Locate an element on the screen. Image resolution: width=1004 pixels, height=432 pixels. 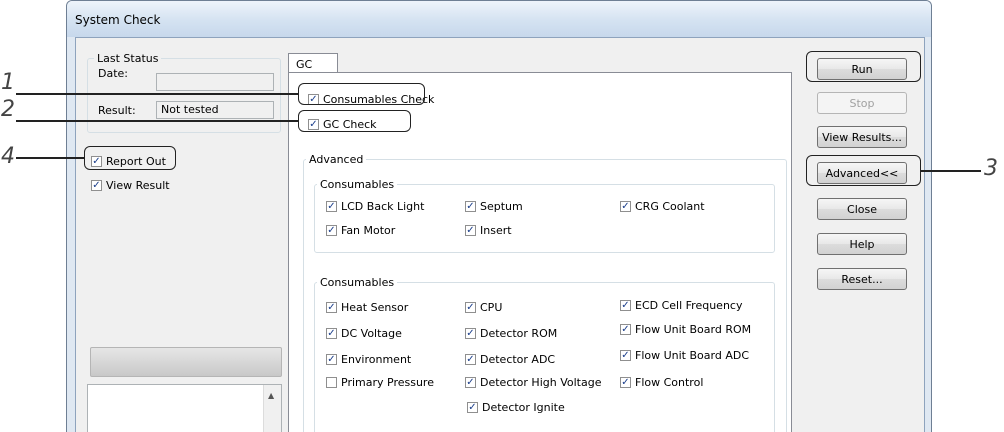
heat-sensor-label: Heat Sensor is located at coordinates (375, 307).